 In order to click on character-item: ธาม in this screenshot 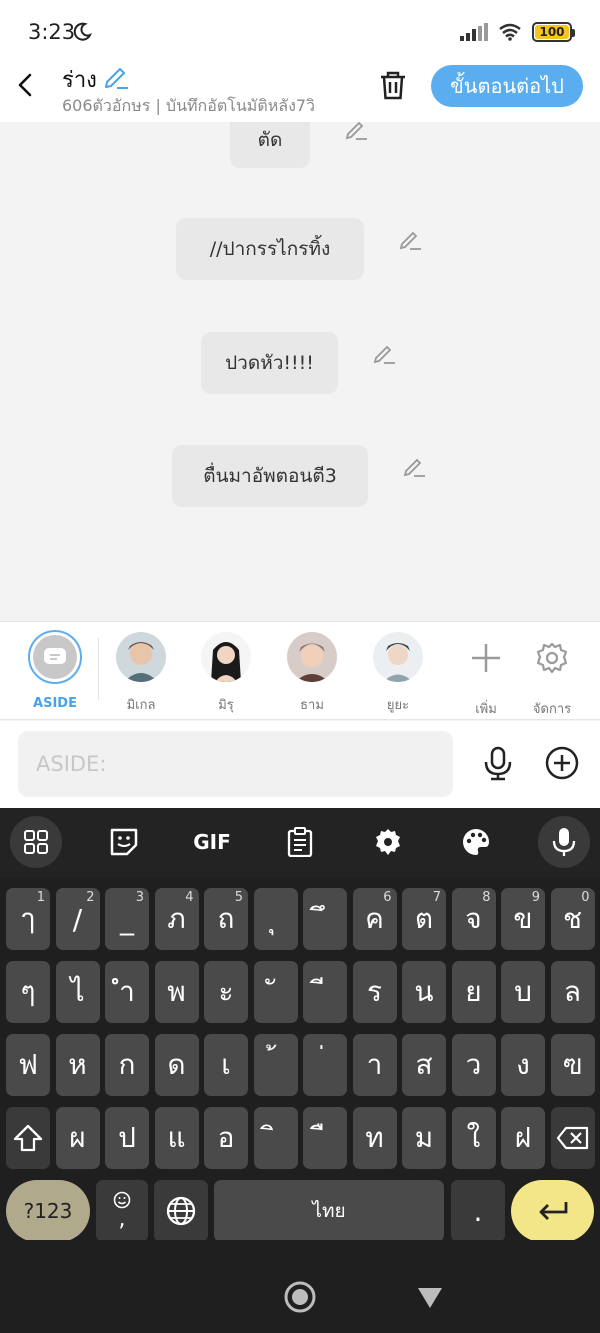, I will do `click(312, 673)`.